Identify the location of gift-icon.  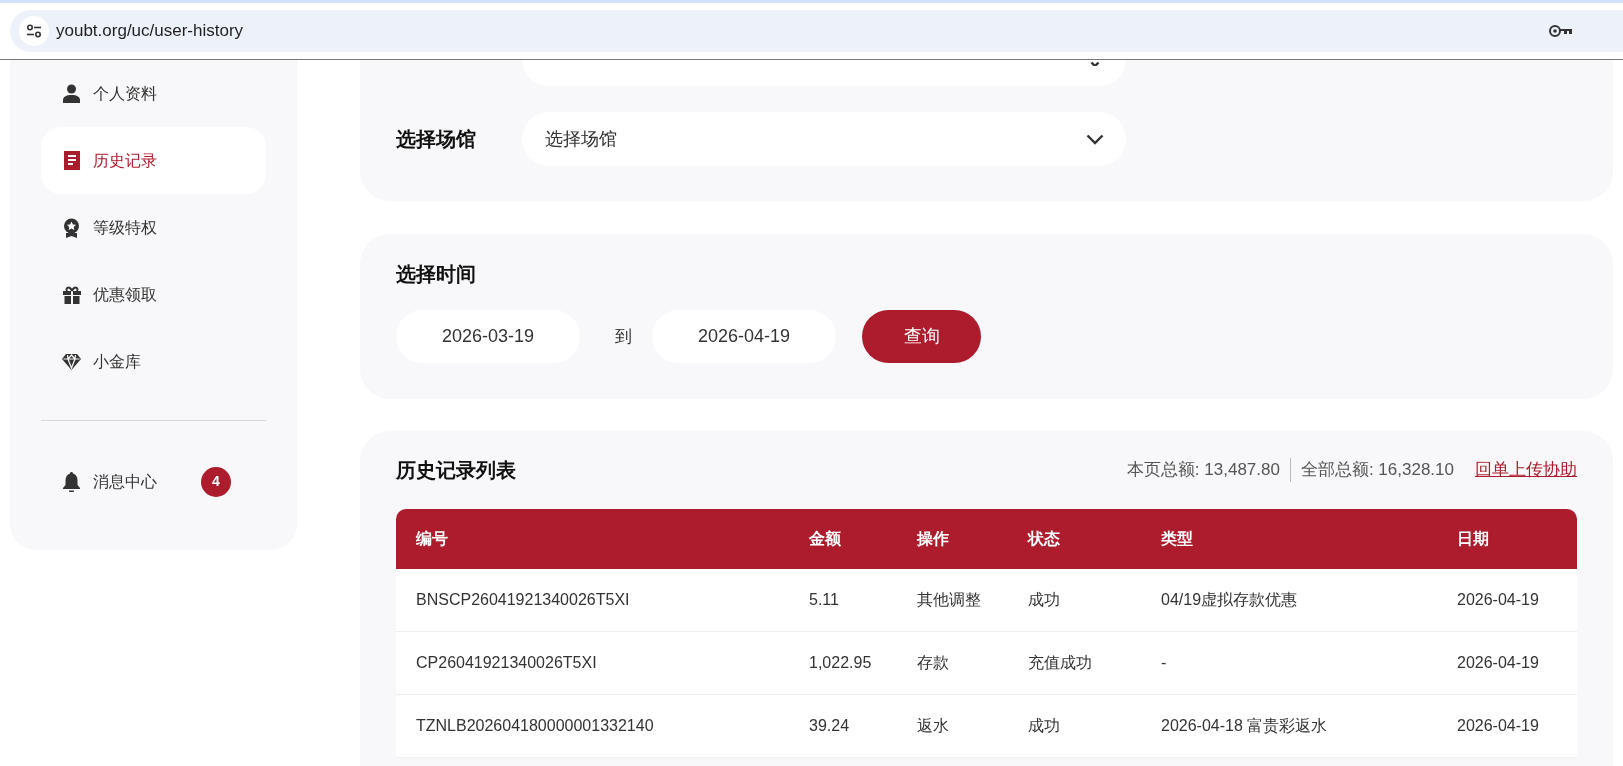
(71, 294).